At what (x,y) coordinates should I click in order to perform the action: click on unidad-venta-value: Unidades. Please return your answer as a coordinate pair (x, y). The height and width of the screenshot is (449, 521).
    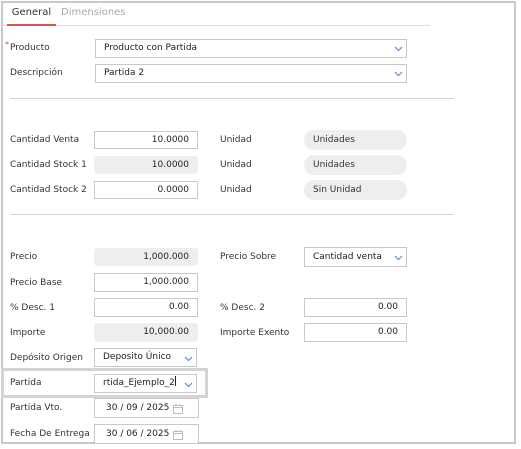
    Looking at the image, I should click on (355, 140).